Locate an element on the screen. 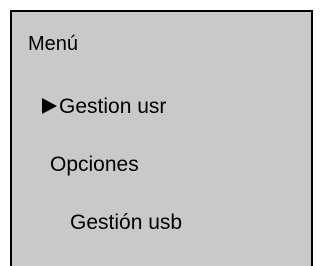  menu-title: Menú is located at coordinates (53, 44).